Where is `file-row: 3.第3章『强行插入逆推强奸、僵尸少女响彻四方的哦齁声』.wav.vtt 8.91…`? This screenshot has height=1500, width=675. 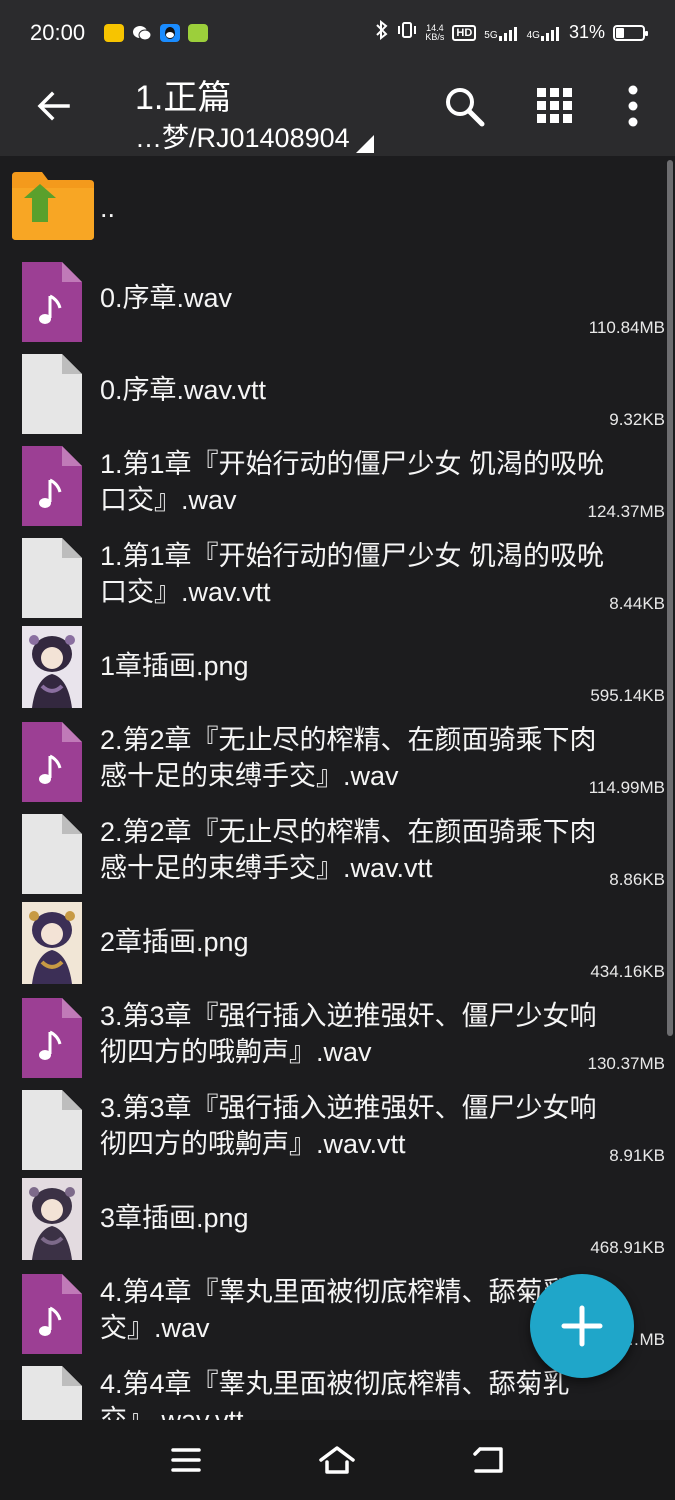
file-row: 3.第3章『强行插入逆推强奸、僵尸少女响彻四方的哦齁声』.wav.vtt 8.91… is located at coordinates (337, 1126).